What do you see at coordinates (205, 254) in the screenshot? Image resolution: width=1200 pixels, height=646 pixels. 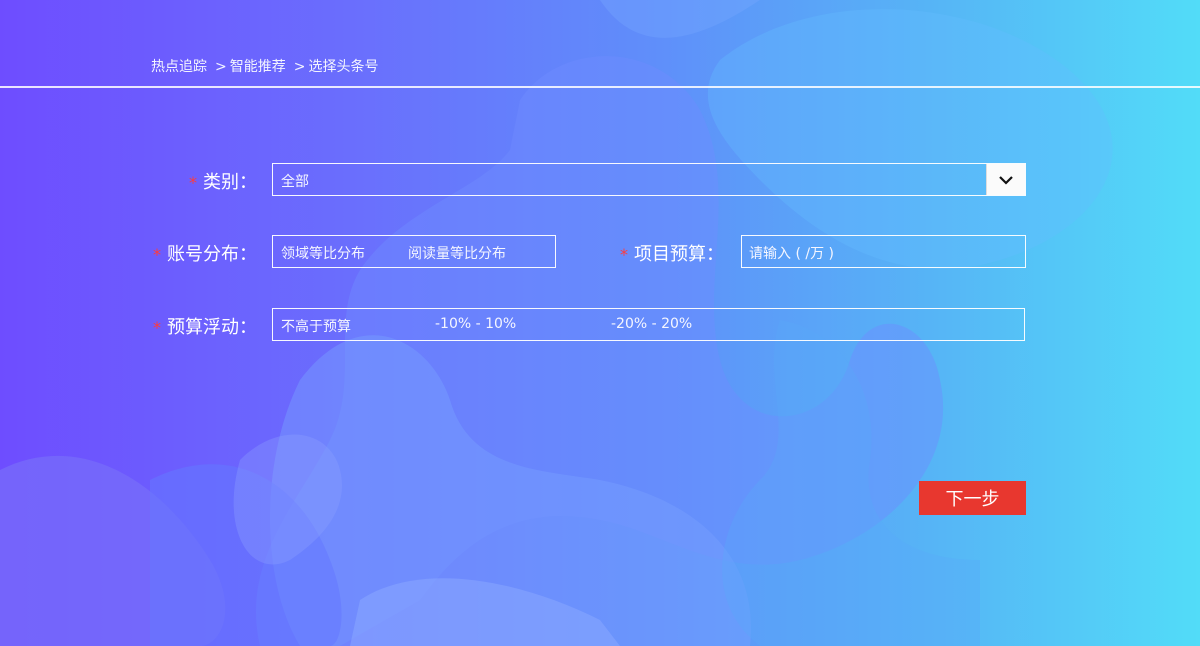 I see `account-distribution-label: * 账号分布：` at bounding box center [205, 254].